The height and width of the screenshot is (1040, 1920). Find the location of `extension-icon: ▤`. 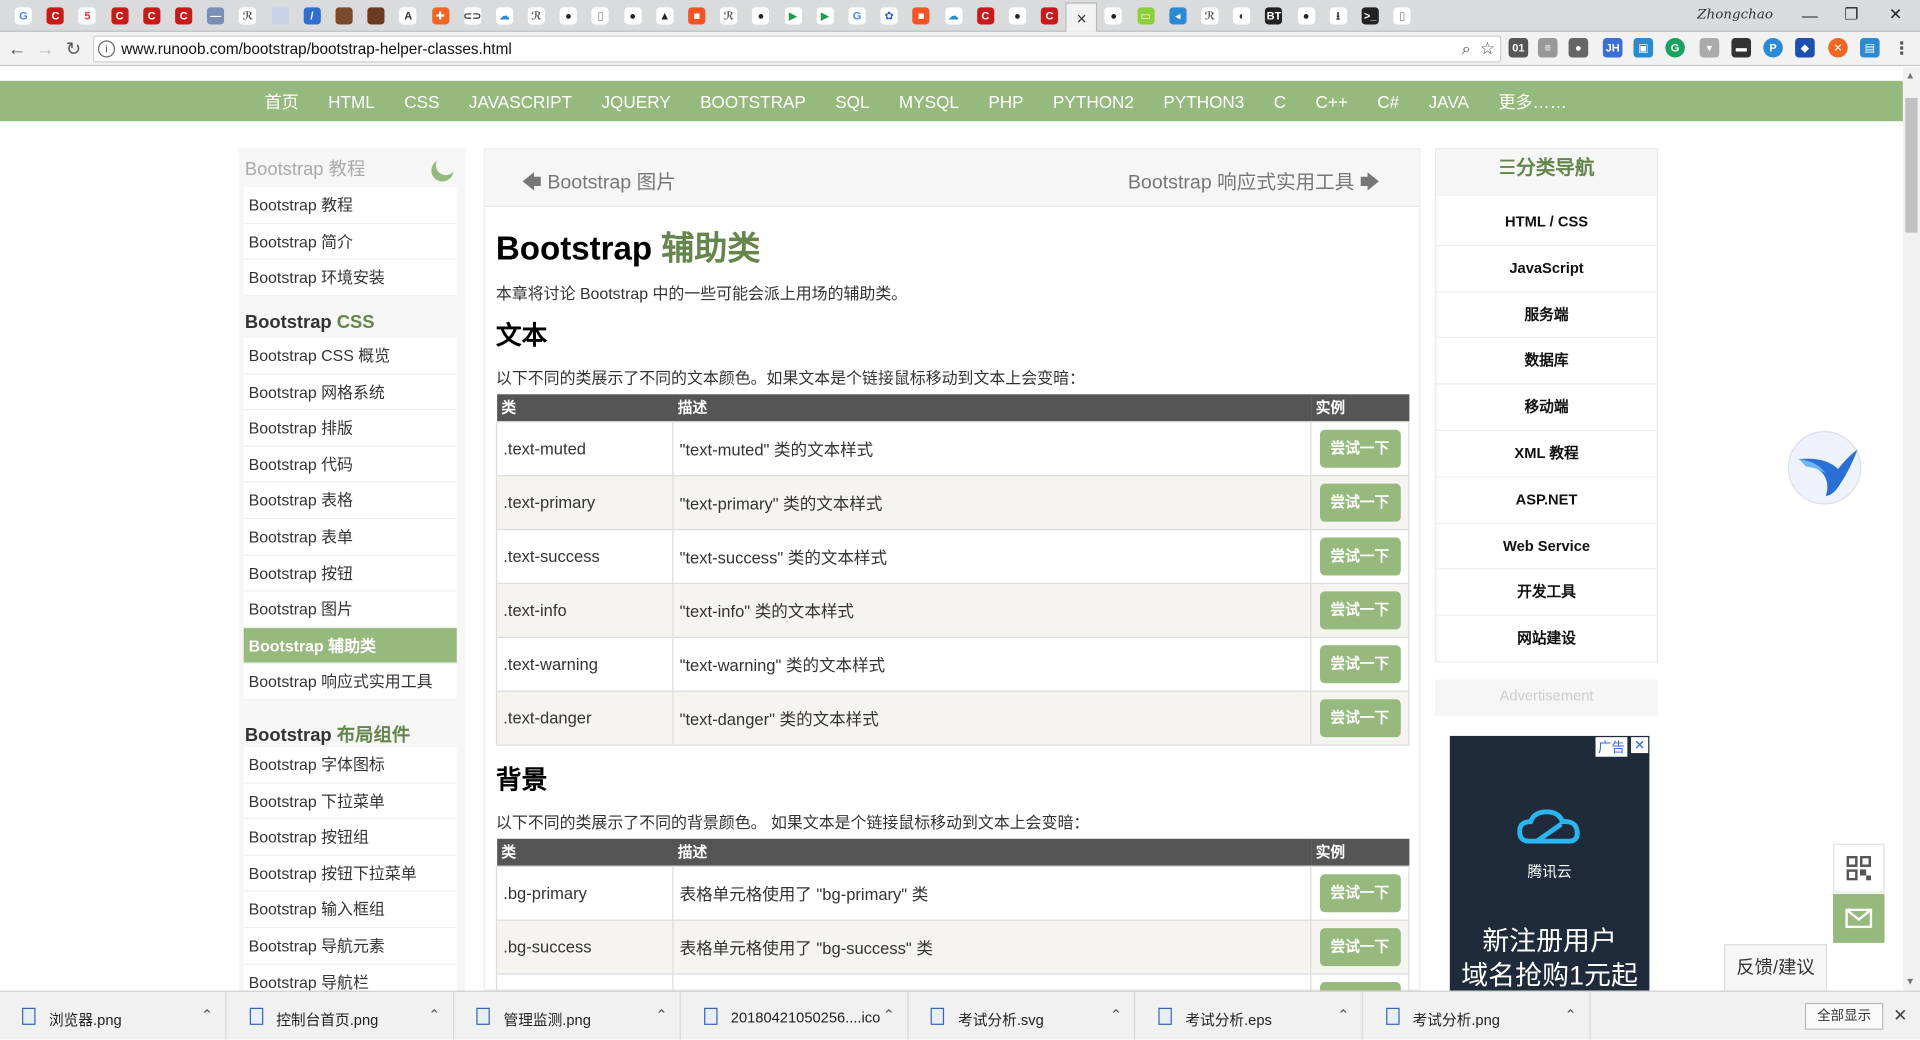

extension-icon: ▤ is located at coordinates (1870, 47).